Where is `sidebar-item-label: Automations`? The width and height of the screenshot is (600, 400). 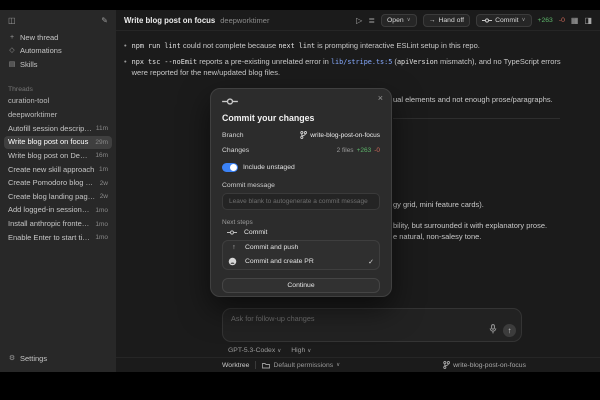
sidebar-item-label: Automations is located at coordinates (41, 51).